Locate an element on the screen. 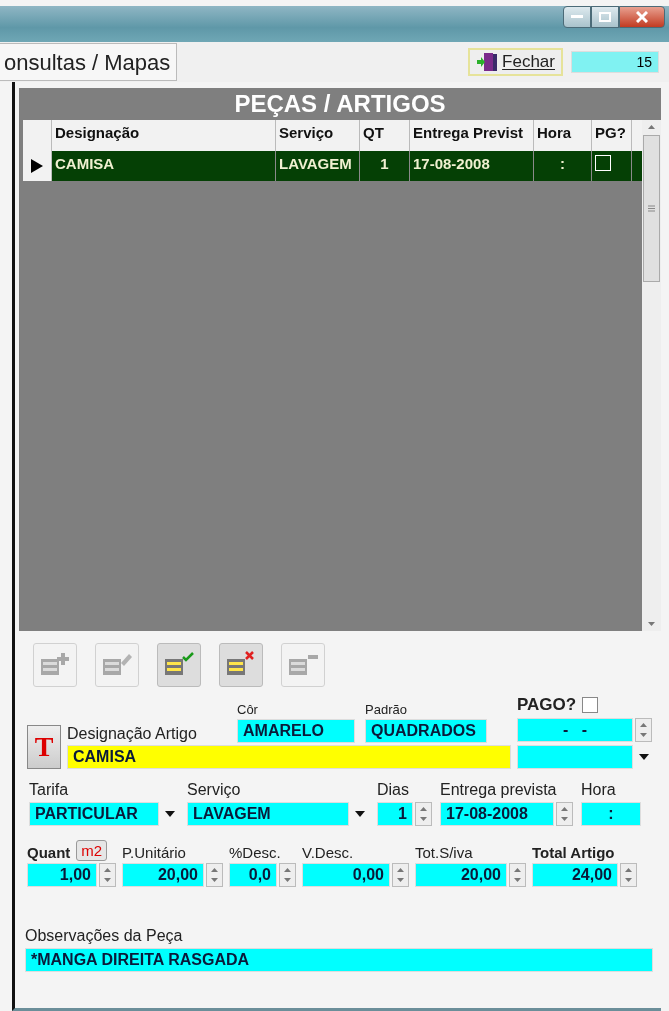 This screenshot has height=1011, width=669. field-label: V.Desc. is located at coordinates (328, 852).